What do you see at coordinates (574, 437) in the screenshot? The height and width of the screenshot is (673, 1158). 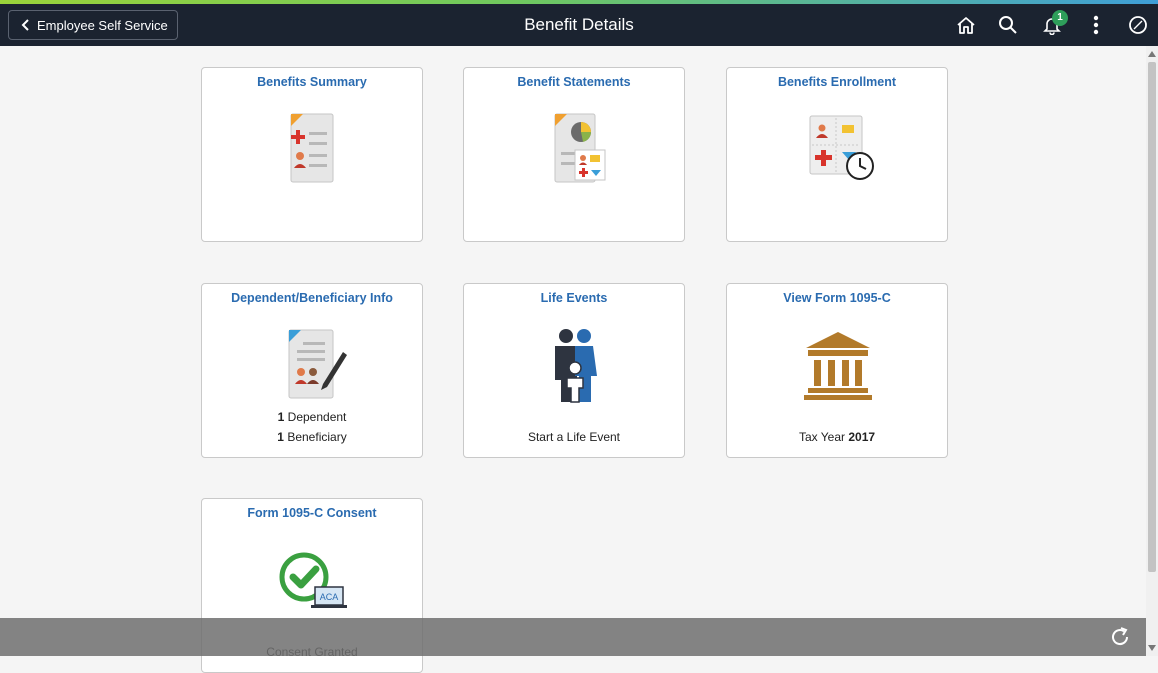 I see `life-event-line: Start a Life Event` at bounding box center [574, 437].